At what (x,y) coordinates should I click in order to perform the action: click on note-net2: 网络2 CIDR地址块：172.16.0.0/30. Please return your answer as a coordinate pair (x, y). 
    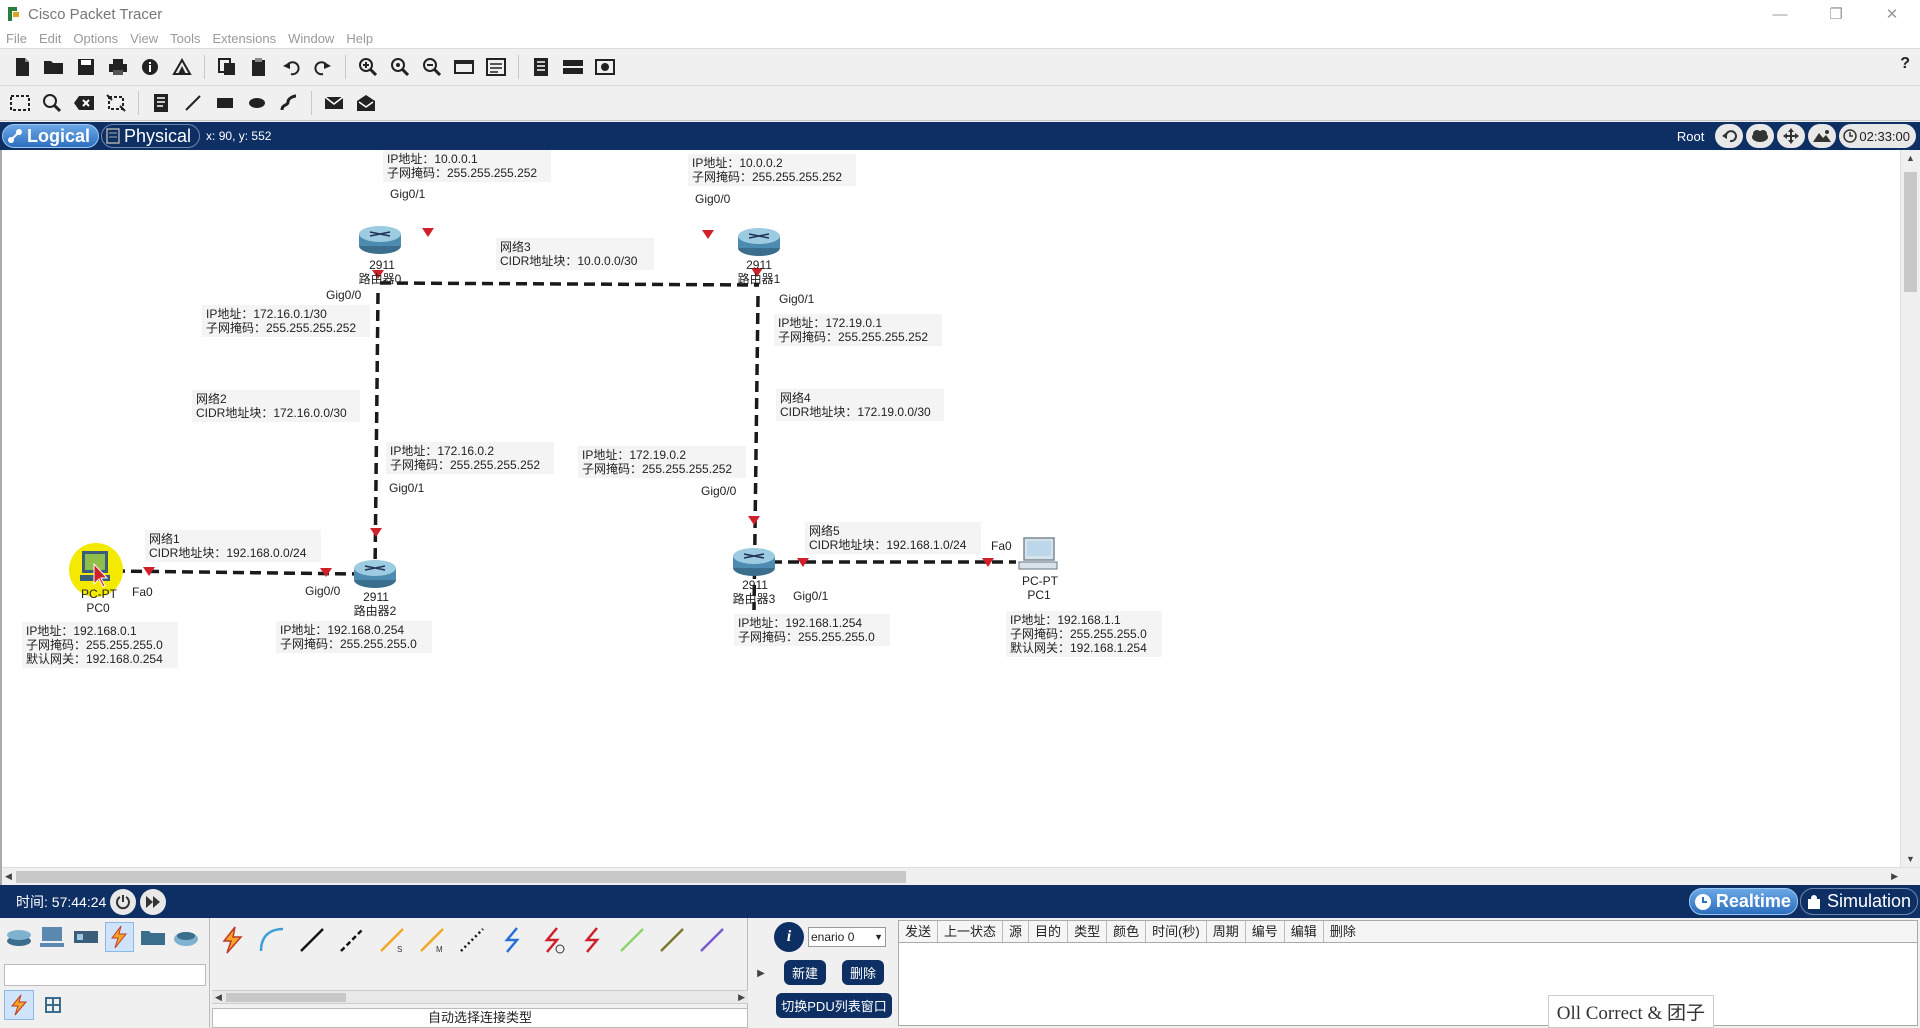
    Looking at the image, I should click on (276, 406).